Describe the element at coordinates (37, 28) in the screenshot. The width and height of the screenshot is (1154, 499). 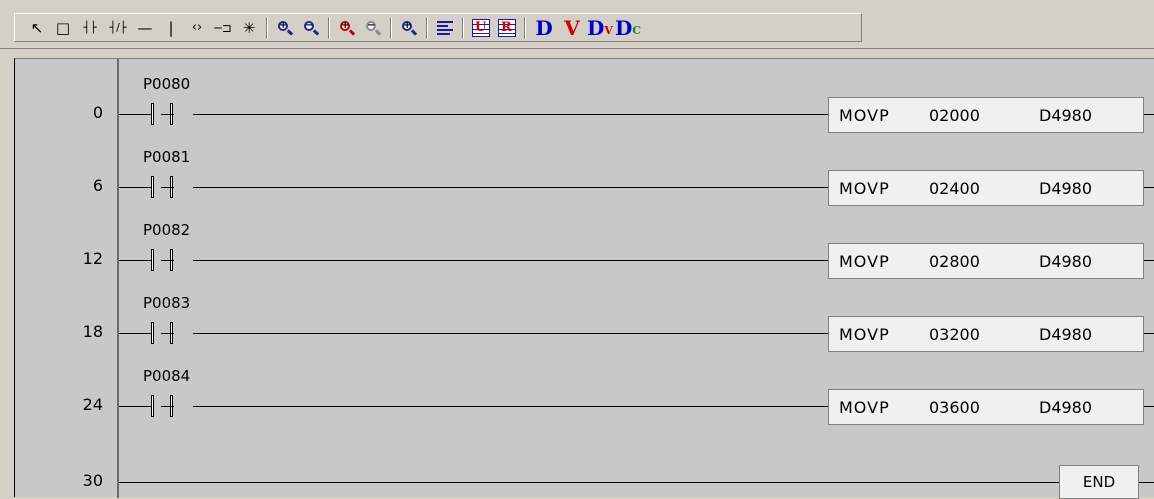
I see `select-arrow-icon: ↖` at that location.